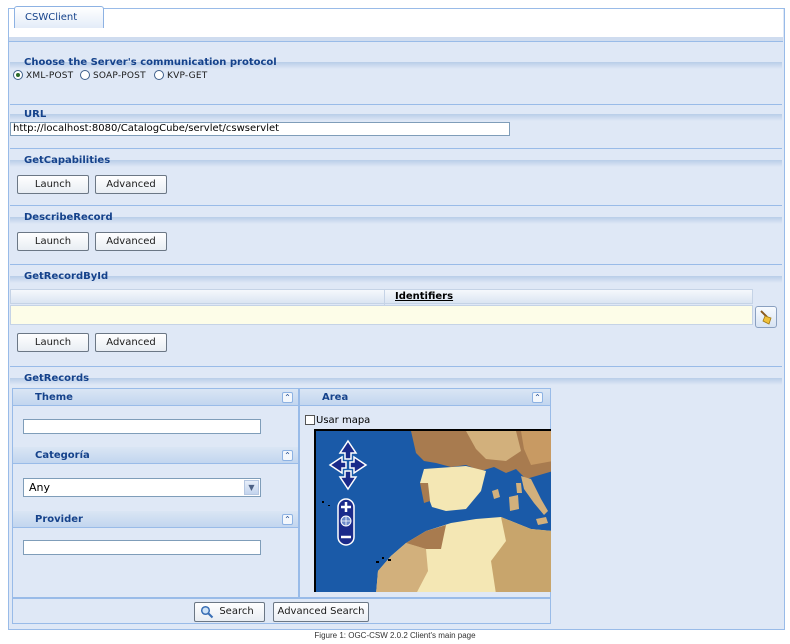 Image resolution: width=790 pixels, height=644 pixels. Describe the element at coordinates (142, 487) in the screenshot. I see `categoria-select: Any ▼` at that location.